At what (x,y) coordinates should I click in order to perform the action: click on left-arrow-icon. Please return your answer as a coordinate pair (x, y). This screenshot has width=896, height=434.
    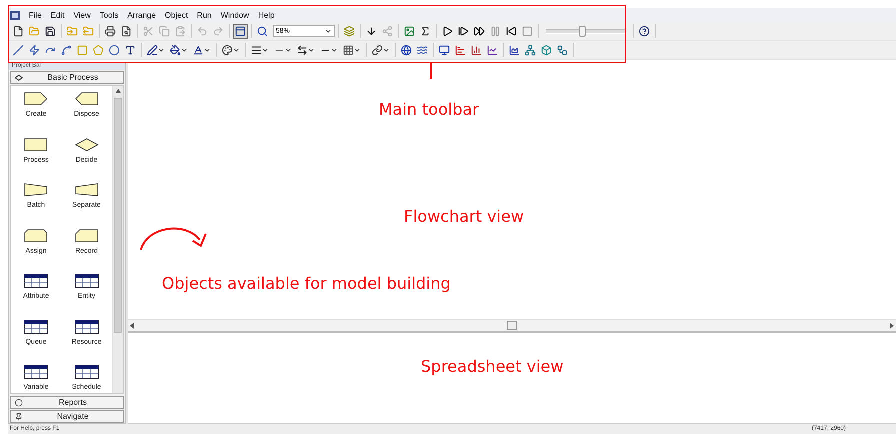
    Looking at the image, I should click on (132, 325).